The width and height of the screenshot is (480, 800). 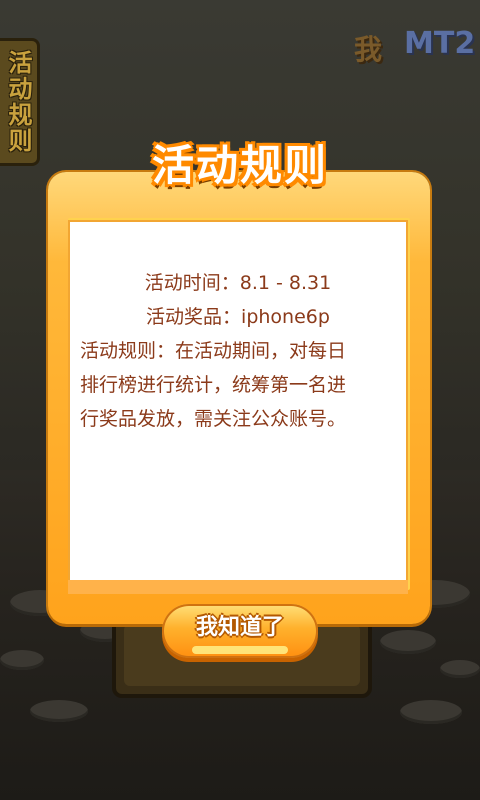 I want to click on rule-prize: 活动奖品：iphone6p, so click(x=238, y=317).